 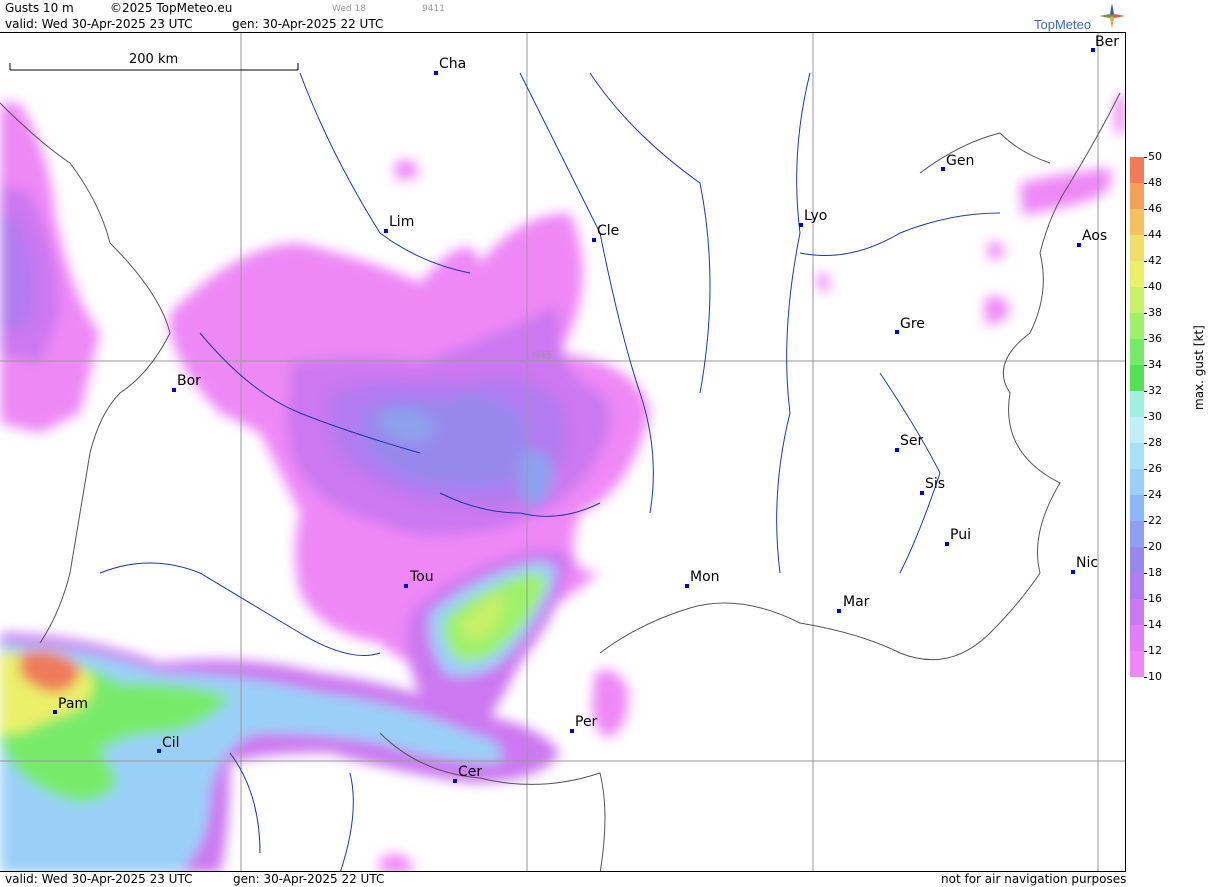 What do you see at coordinates (856, 602) in the screenshot?
I see `city-label-mar: Mar` at bounding box center [856, 602].